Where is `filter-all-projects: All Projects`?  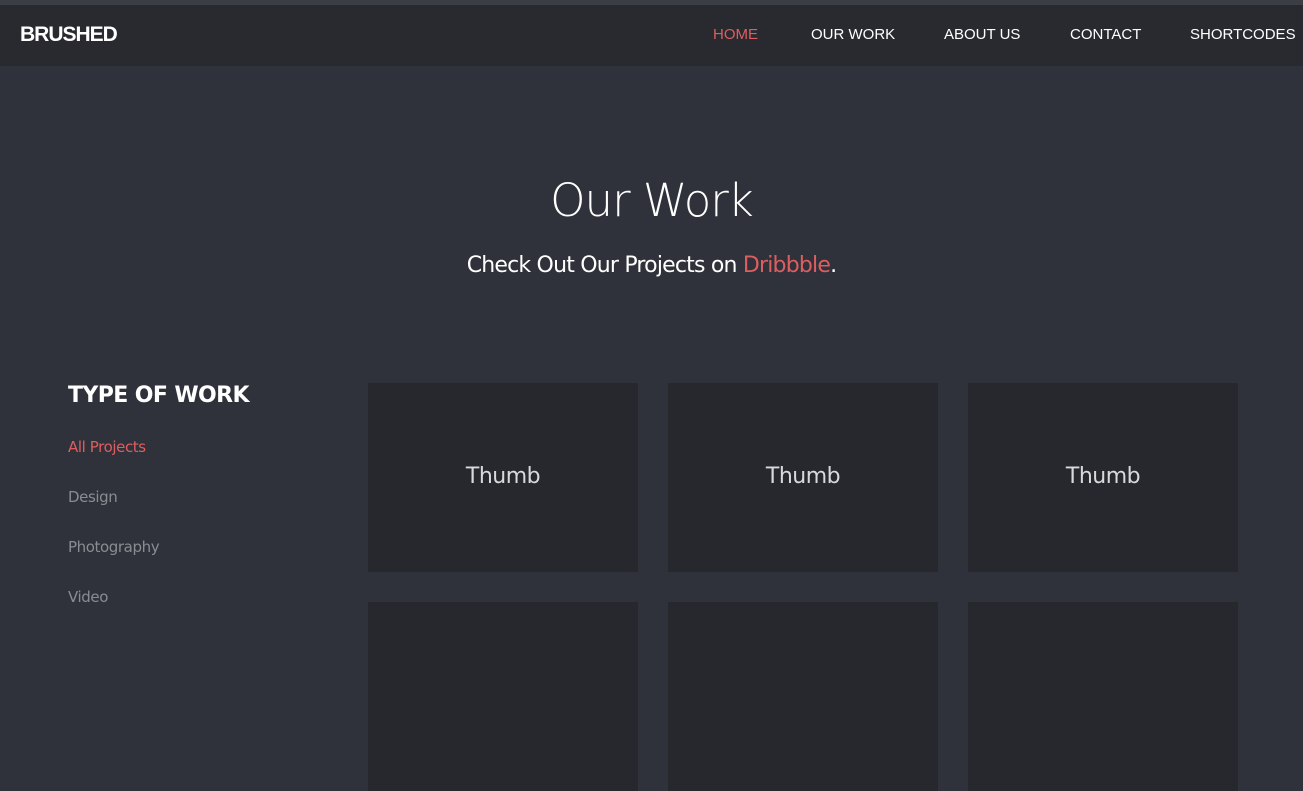 filter-all-projects: All Projects is located at coordinates (107, 447).